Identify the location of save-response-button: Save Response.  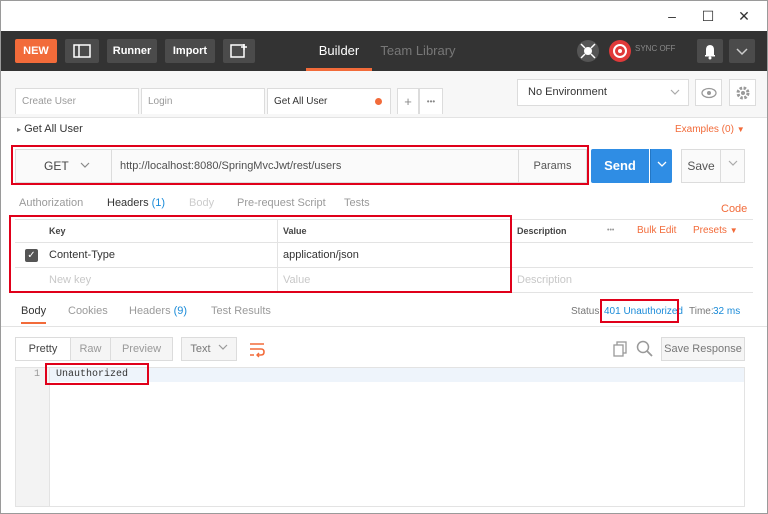
(703, 349).